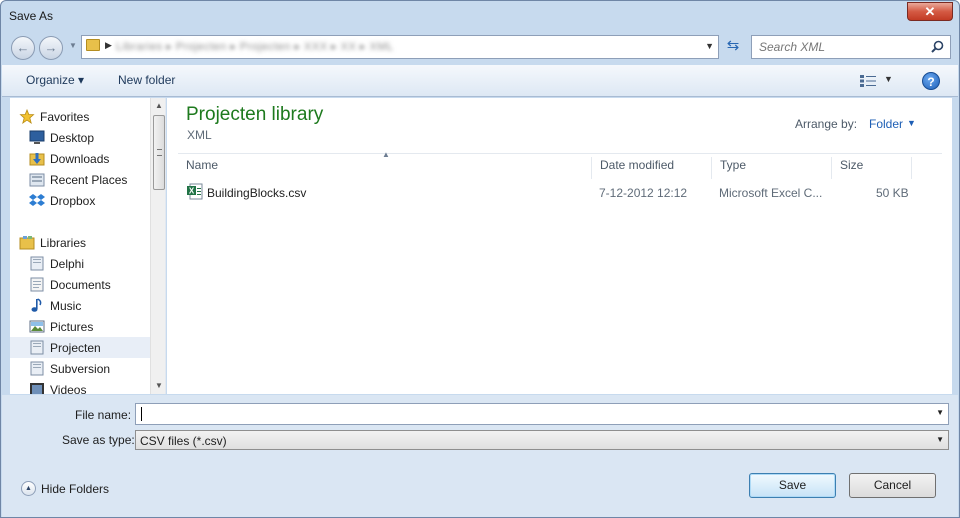 This screenshot has width=960, height=518. I want to click on save-as-type-select: CSV files (*.csv) ▼, so click(542, 440).